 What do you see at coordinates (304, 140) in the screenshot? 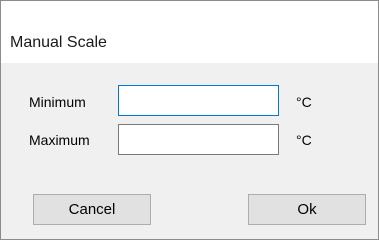
I see `maximum-unit-label: °C` at bounding box center [304, 140].